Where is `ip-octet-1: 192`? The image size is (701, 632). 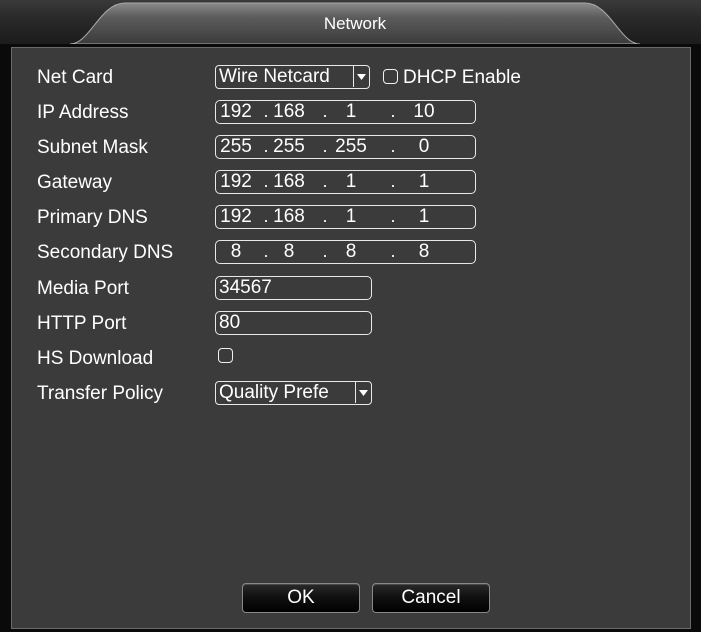
ip-octet-1: 192 is located at coordinates (236, 112).